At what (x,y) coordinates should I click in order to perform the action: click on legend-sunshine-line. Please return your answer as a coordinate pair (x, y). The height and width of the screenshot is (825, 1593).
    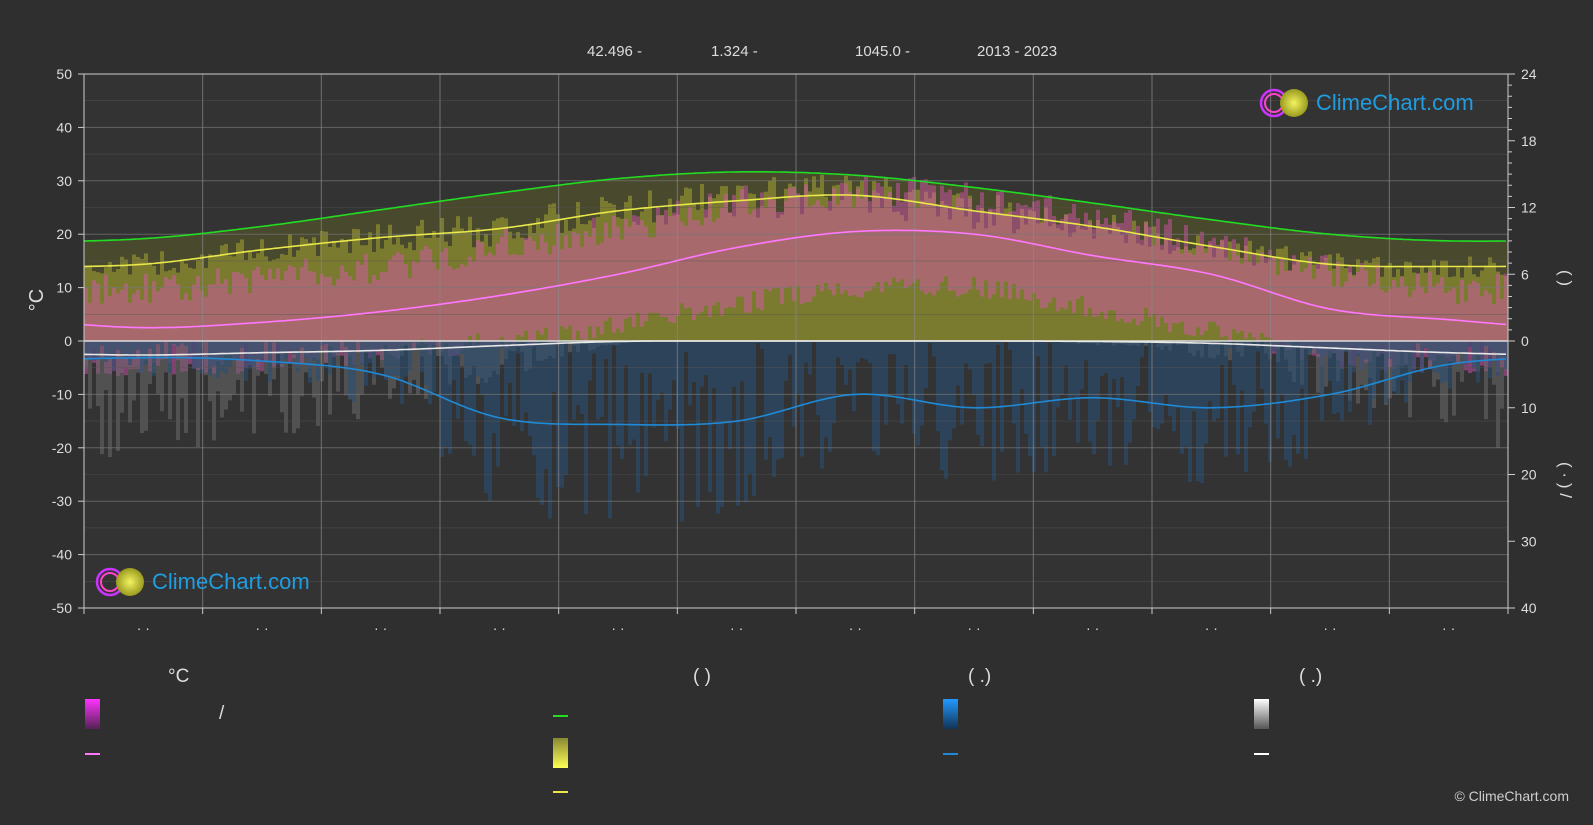
    Looking at the image, I should click on (560, 792).